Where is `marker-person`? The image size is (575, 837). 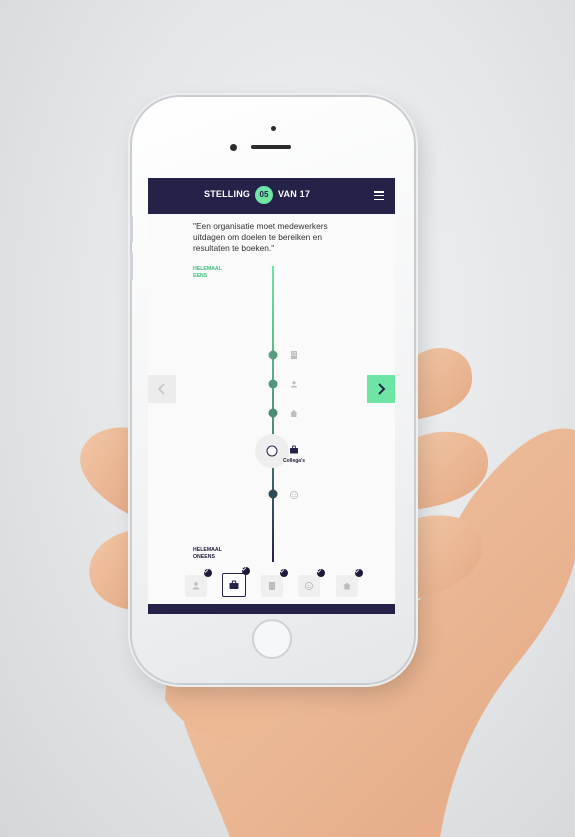
marker-person is located at coordinates (273, 384).